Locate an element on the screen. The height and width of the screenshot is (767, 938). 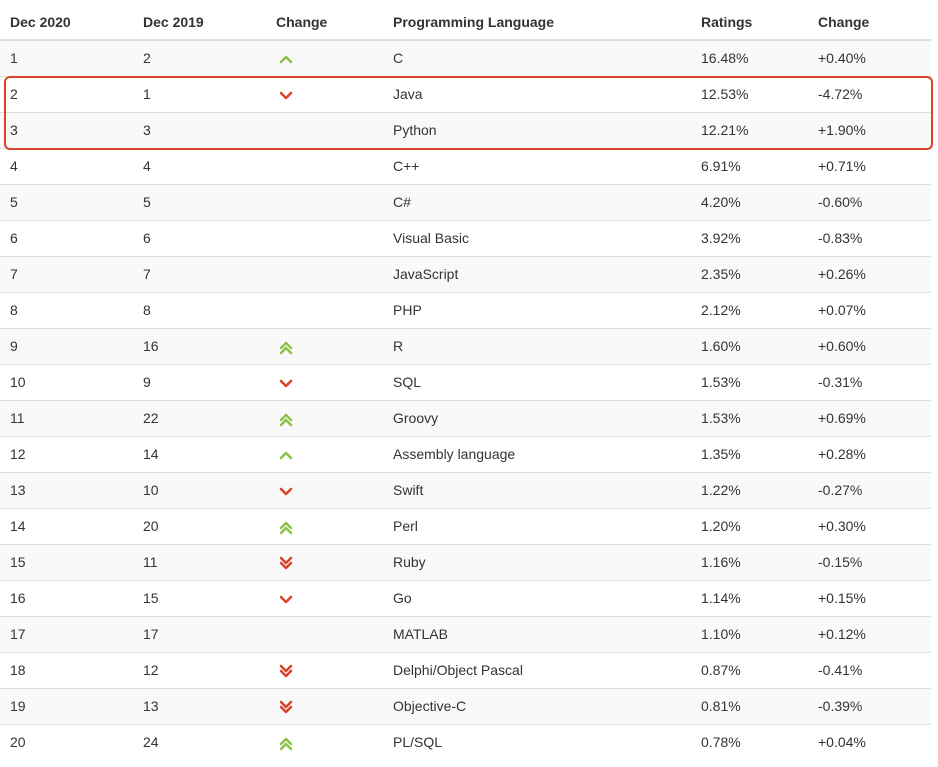
language-name: Assembly language is located at coordinates (537, 453).